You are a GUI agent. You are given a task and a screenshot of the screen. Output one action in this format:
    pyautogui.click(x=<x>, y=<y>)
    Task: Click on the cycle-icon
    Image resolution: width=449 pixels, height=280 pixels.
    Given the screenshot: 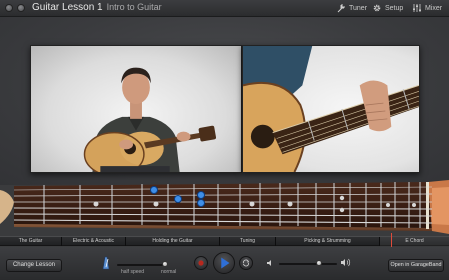 What is the action you would take?
    pyautogui.click(x=246, y=263)
    